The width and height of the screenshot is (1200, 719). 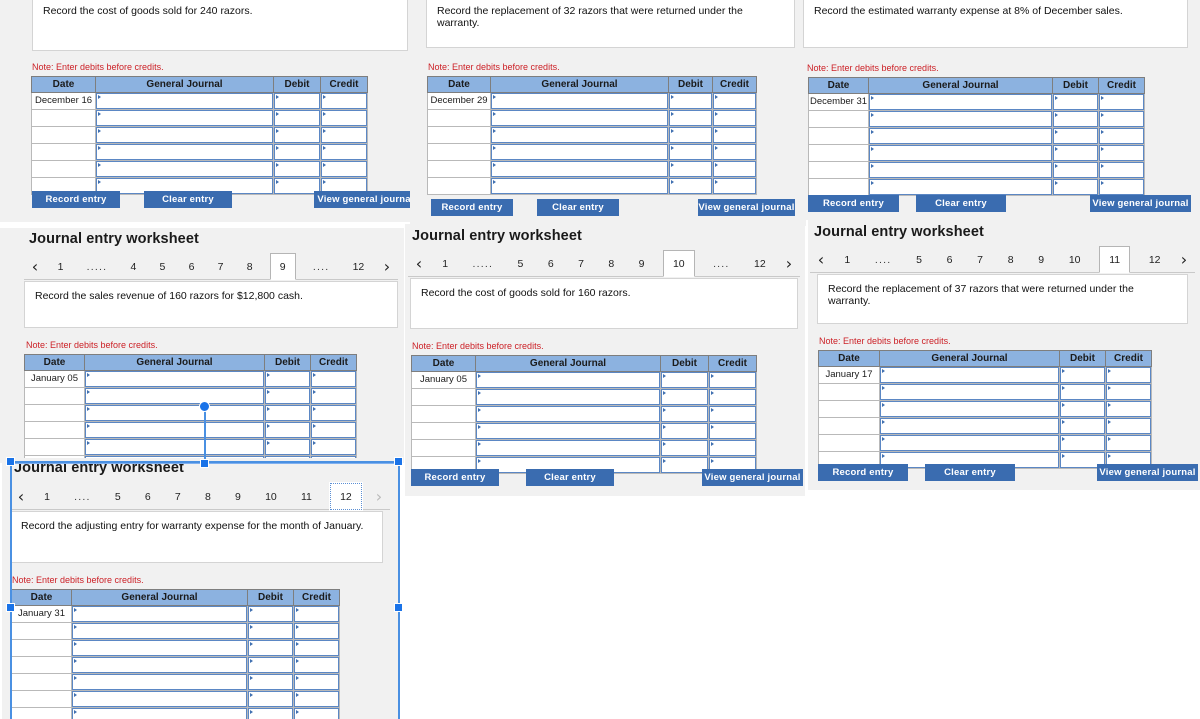 What do you see at coordinates (204, 463) in the screenshot?
I see `resize-handle-top-center` at bounding box center [204, 463].